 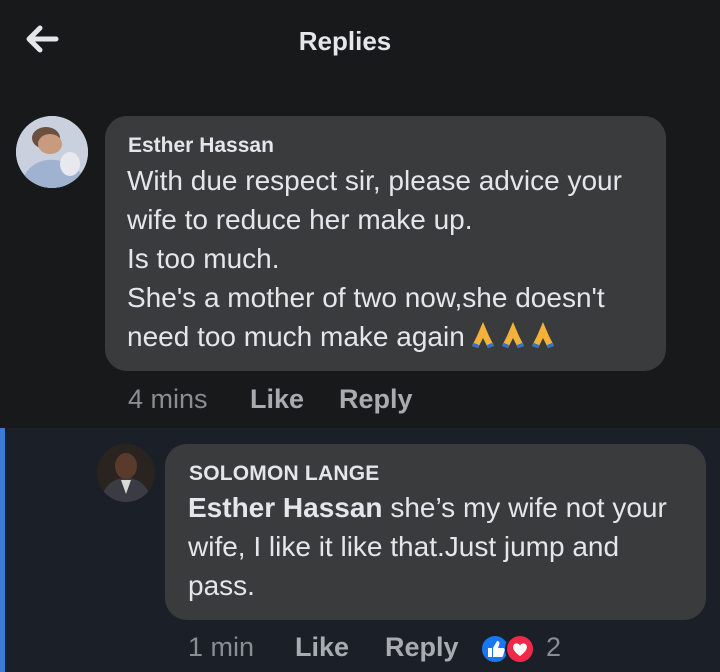 What do you see at coordinates (203, 258) in the screenshot?
I see `comment-line: Is too much.` at bounding box center [203, 258].